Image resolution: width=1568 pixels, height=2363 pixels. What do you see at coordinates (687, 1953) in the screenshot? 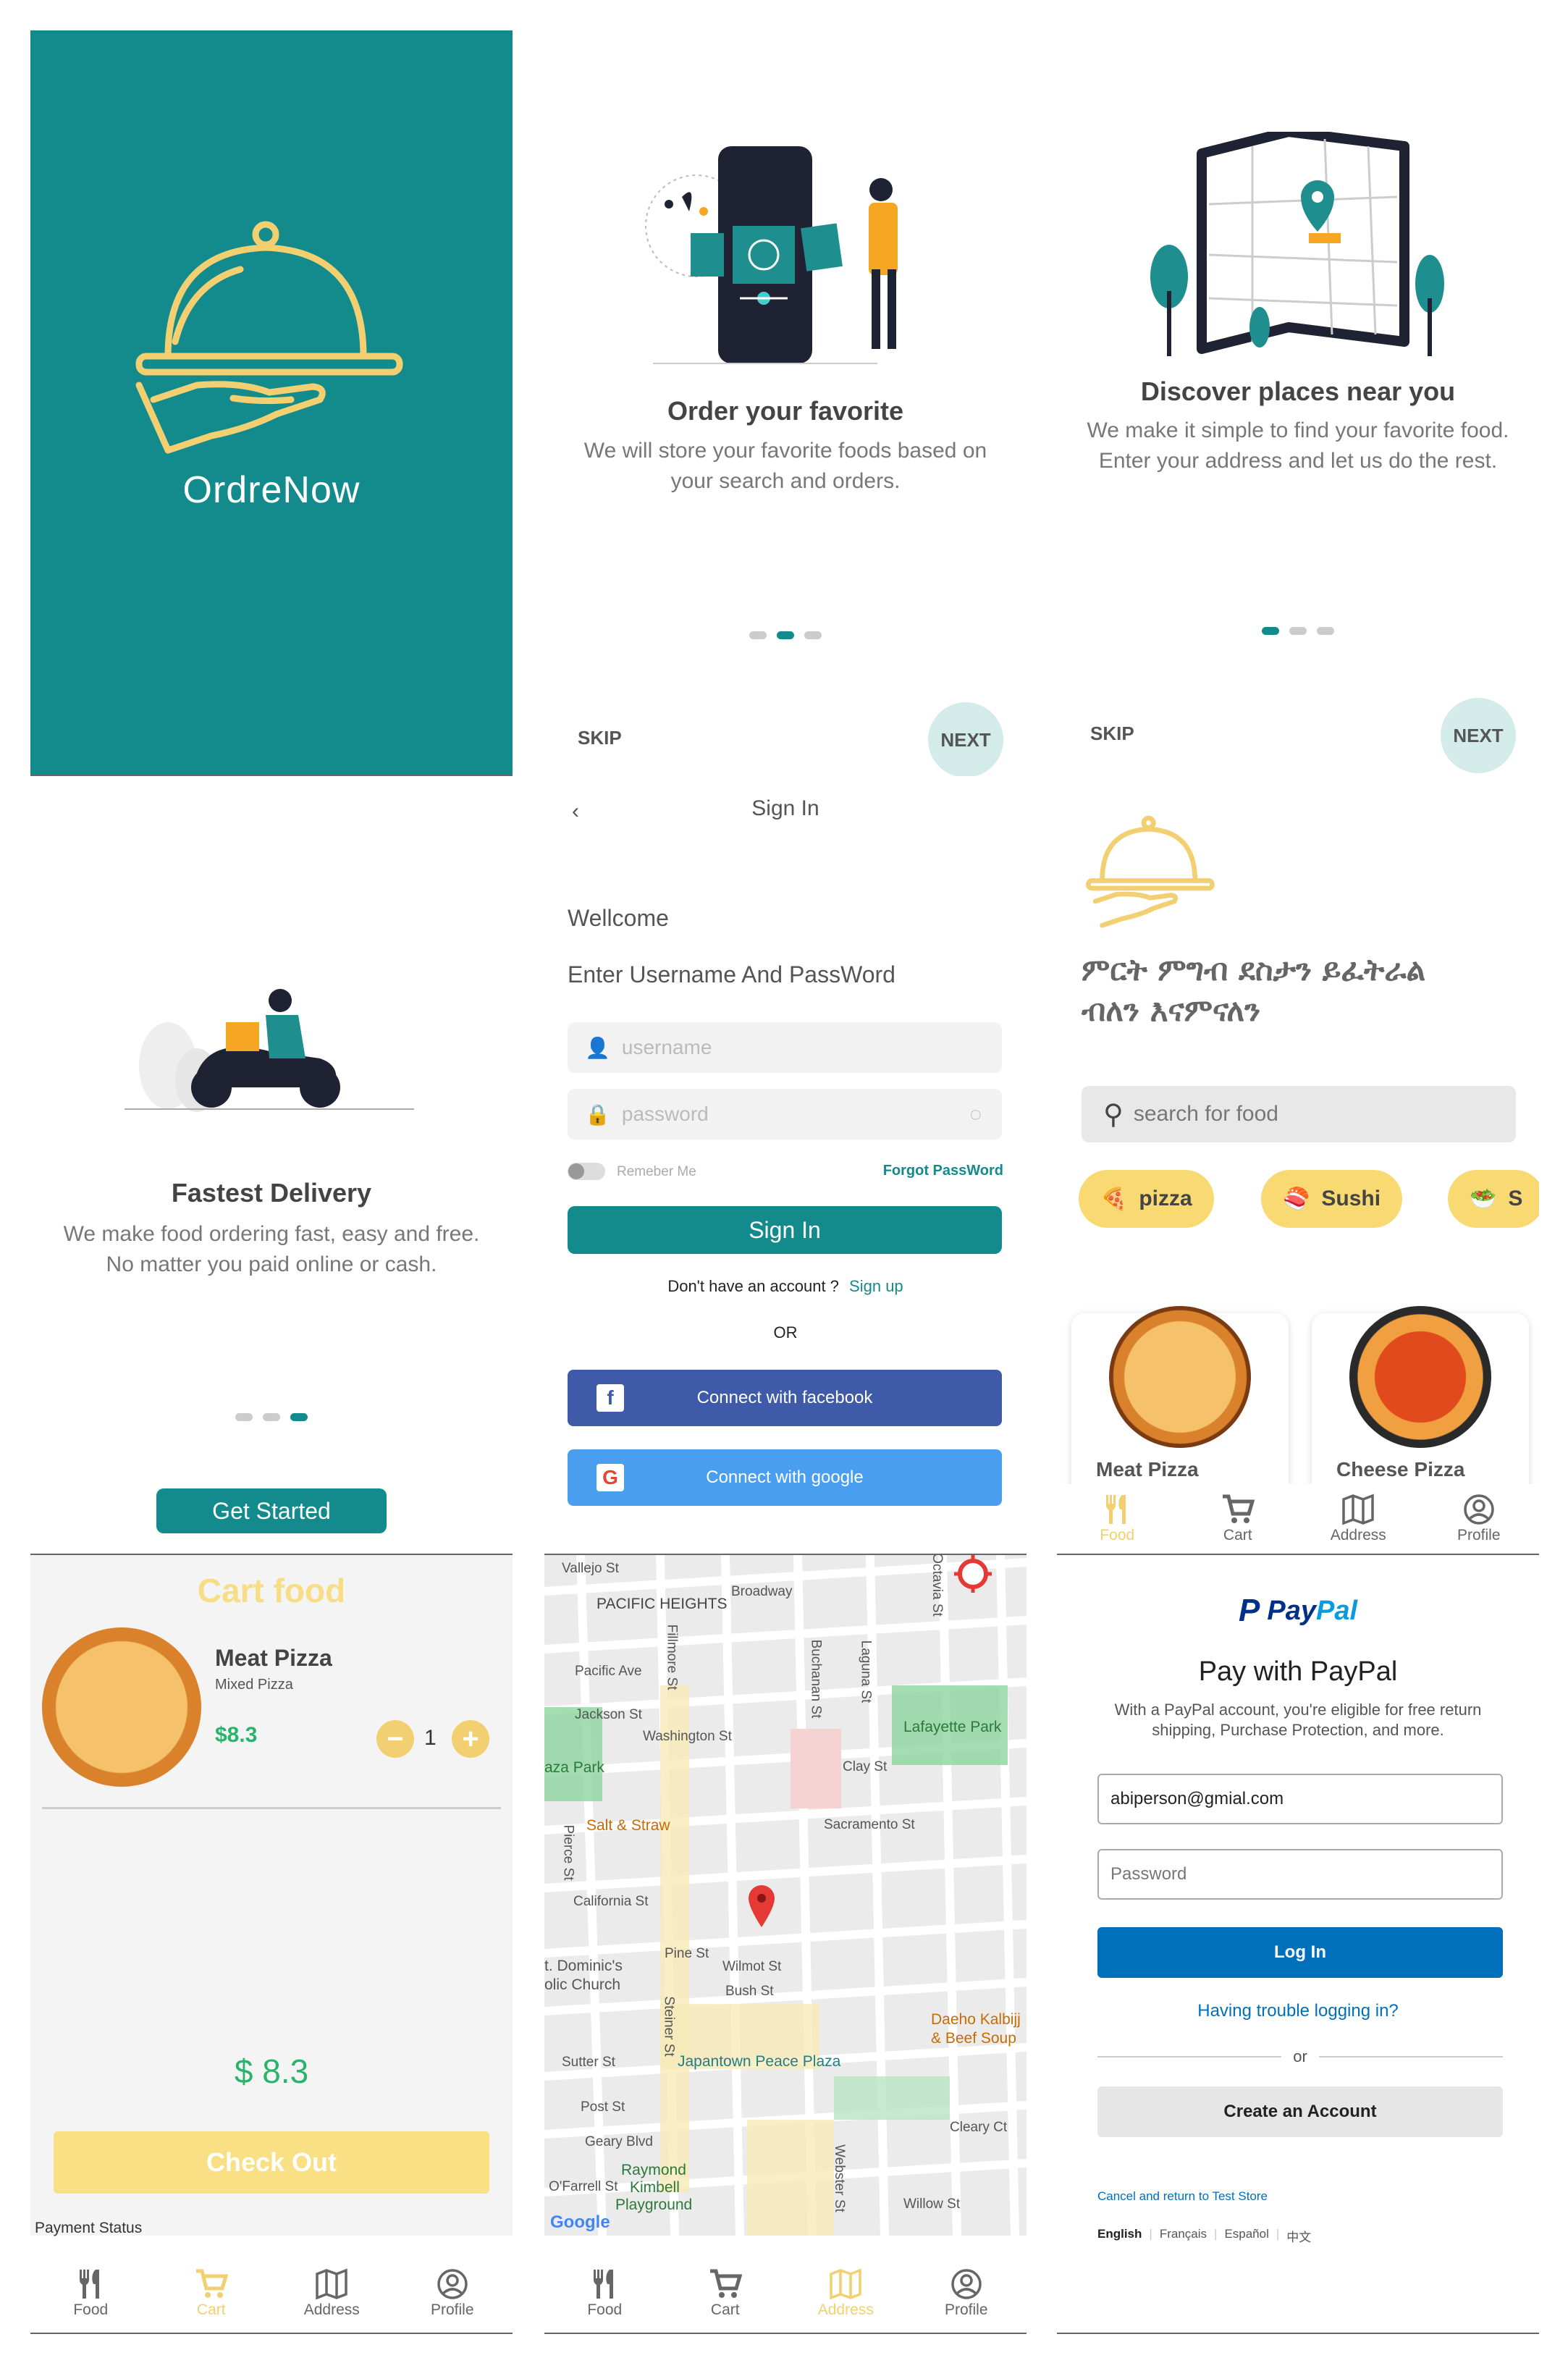
I see `map-label: Pine St` at bounding box center [687, 1953].